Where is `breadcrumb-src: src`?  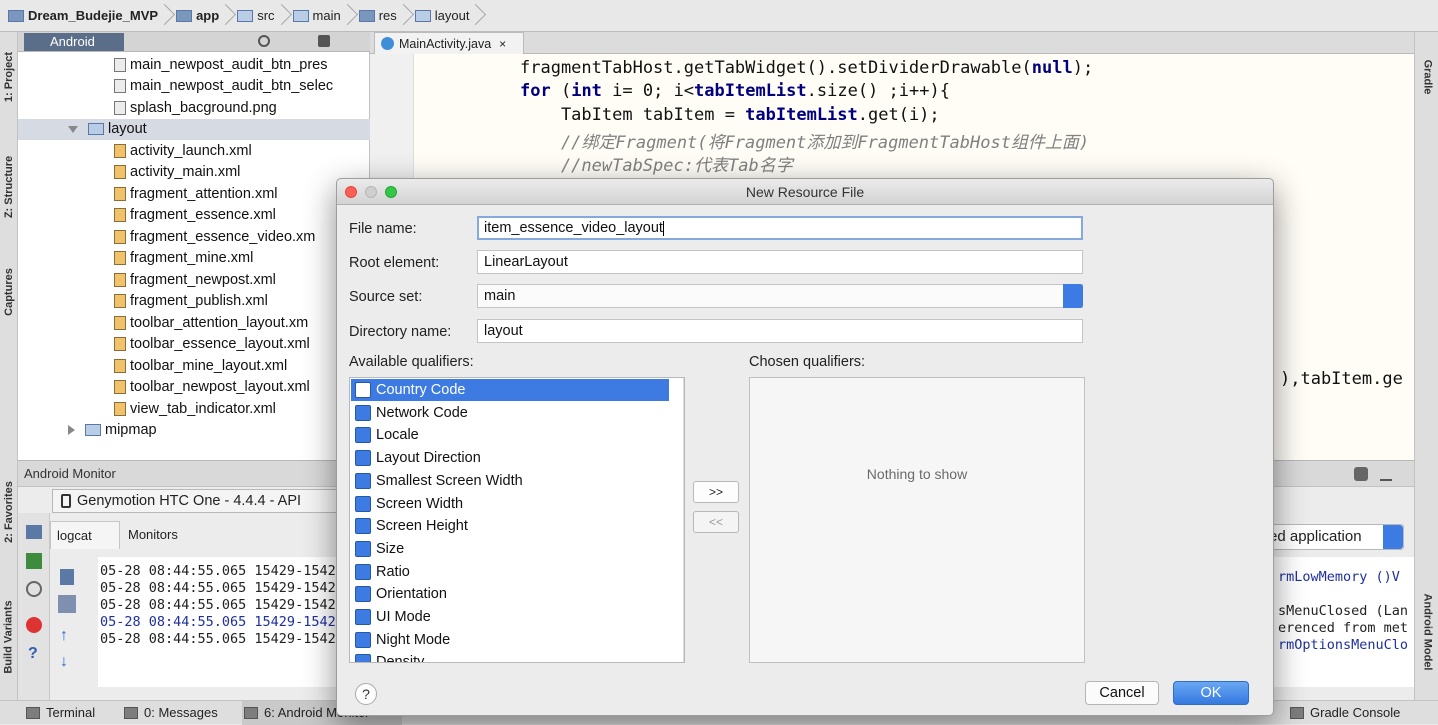 breadcrumb-src: src is located at coordinates (257, 16).